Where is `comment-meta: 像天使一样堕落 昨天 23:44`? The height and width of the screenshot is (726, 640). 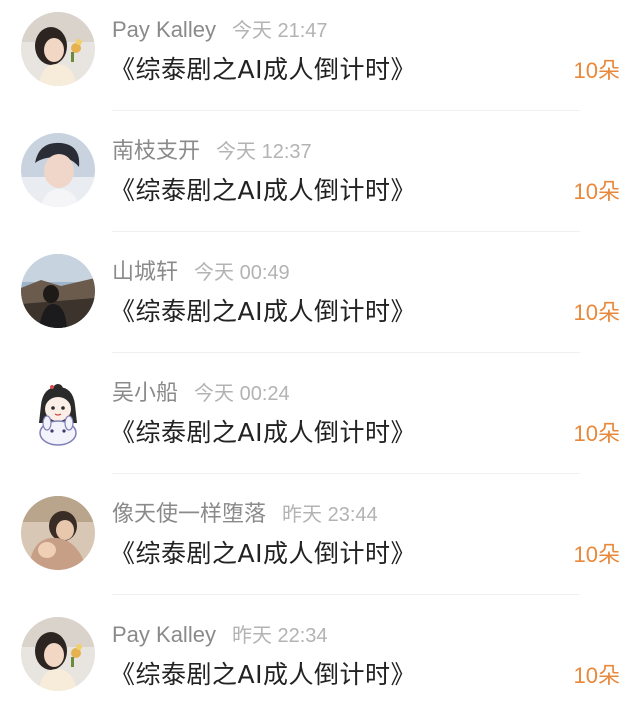
comment-meta: 像天使一样堕落 昨天 23:44 is located at coordinates (245, 514).